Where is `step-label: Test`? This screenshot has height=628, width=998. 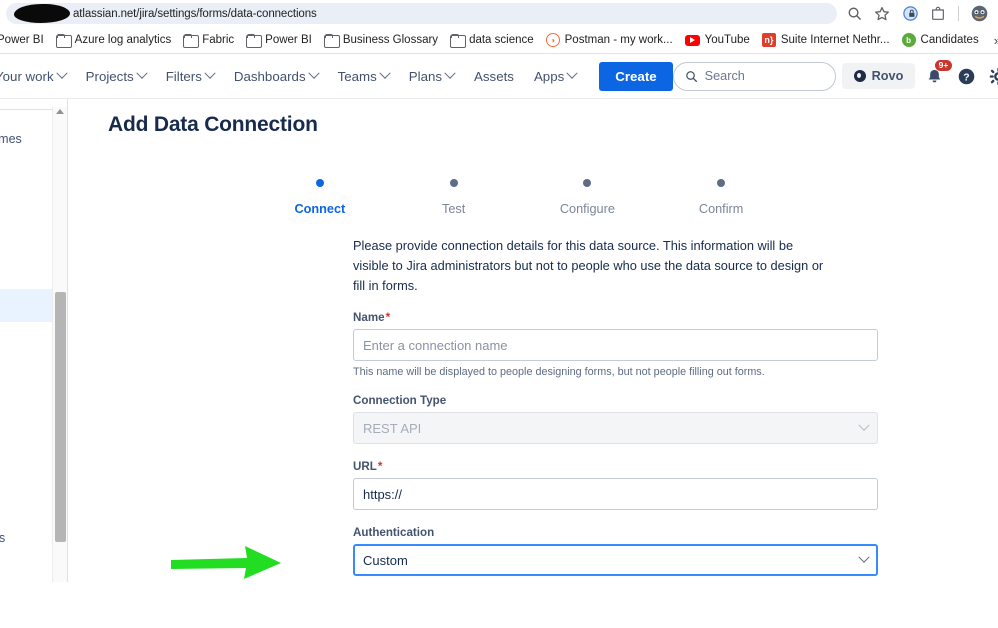 step-label: Test is located at coordinates (453, 209).